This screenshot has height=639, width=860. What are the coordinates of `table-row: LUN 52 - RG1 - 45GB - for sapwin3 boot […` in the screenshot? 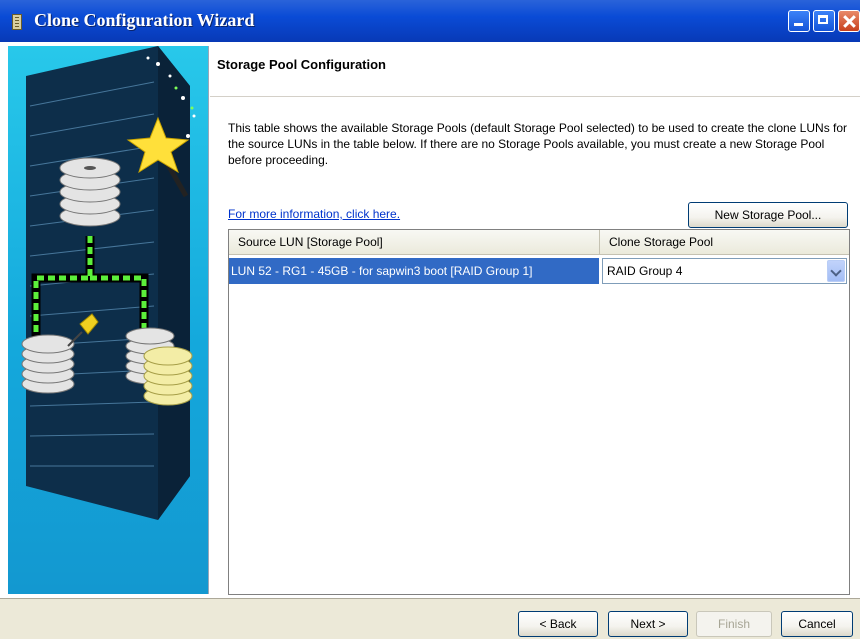 It's located at (539, 271).